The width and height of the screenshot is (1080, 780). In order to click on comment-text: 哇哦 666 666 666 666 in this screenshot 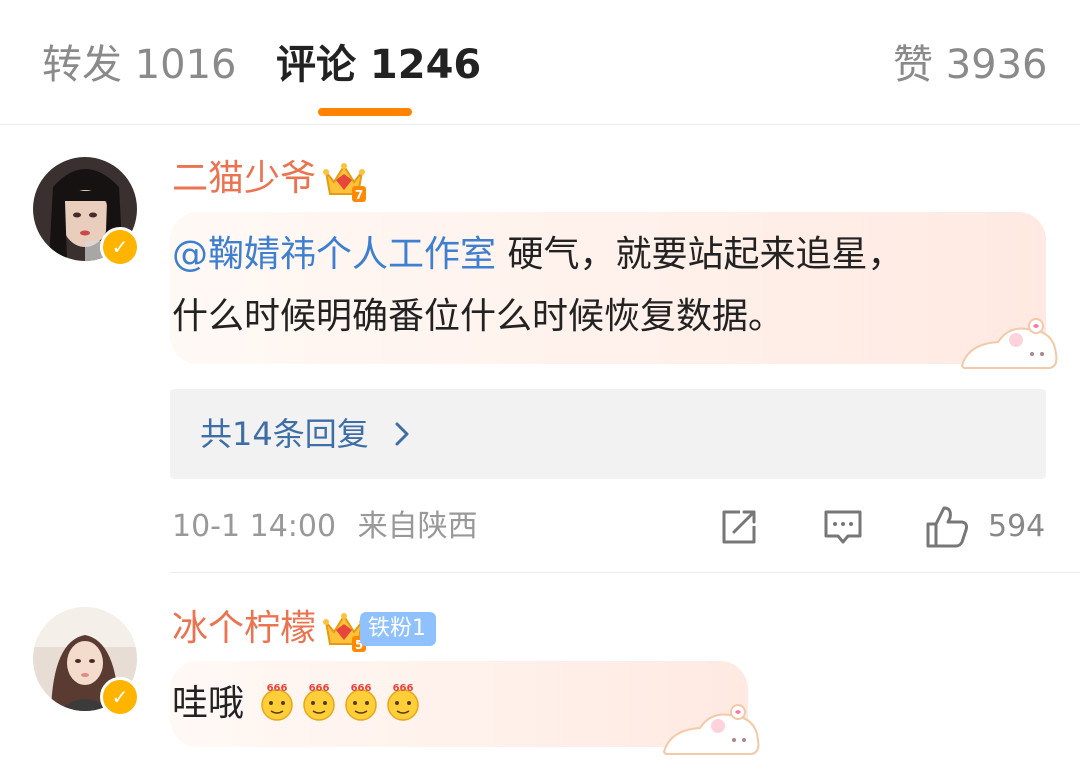, I will do `click(297, 704)`.